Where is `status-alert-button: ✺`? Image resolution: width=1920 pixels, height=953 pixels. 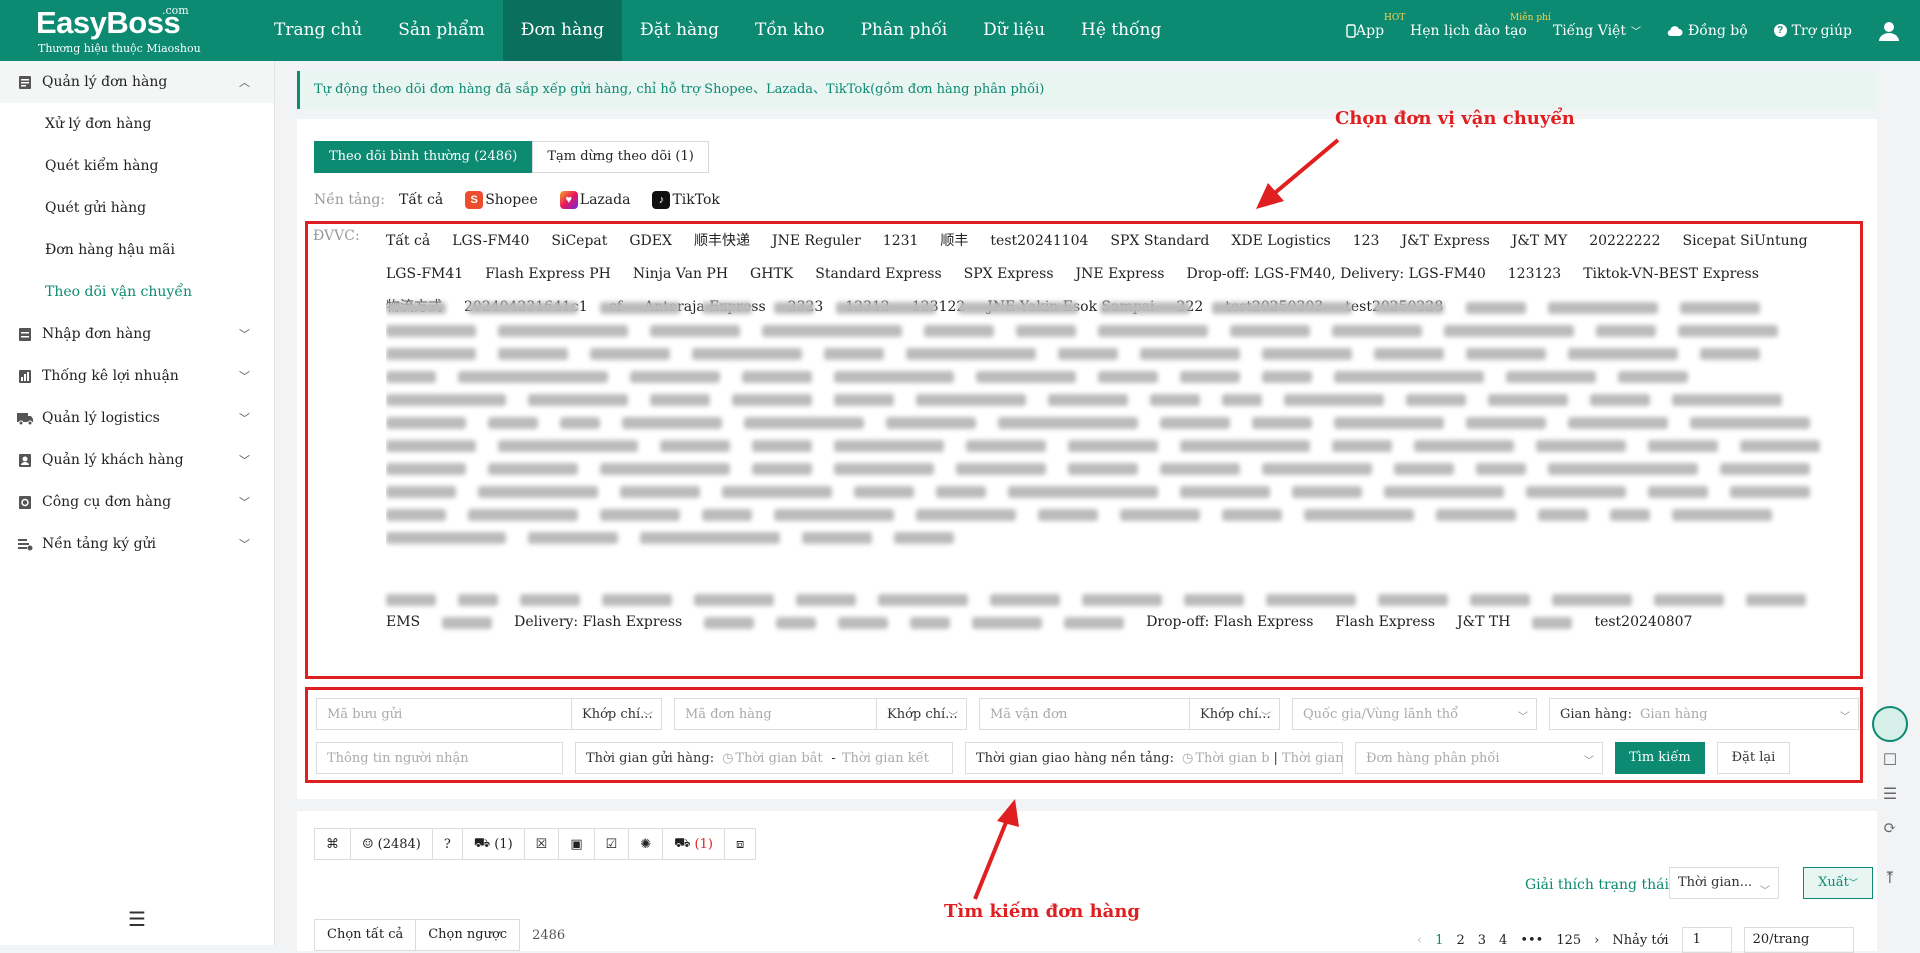
status-alert-button: ✺ is located at coordinates (646, 844).